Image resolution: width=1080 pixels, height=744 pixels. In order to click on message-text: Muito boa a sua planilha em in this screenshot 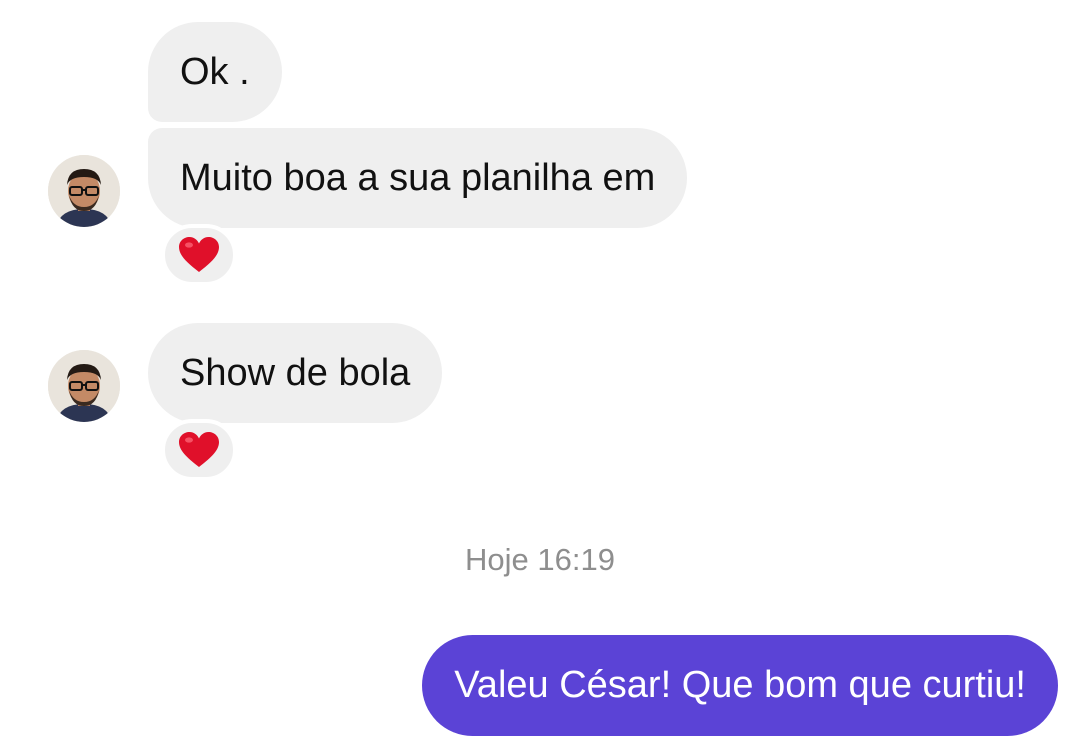, I will do `click(418, 177)`.